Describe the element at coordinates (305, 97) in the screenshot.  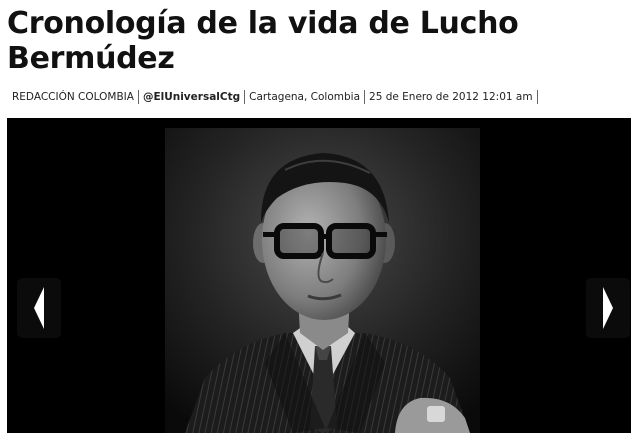
I see `byline-location: Cartagena, Colombia` at that location.